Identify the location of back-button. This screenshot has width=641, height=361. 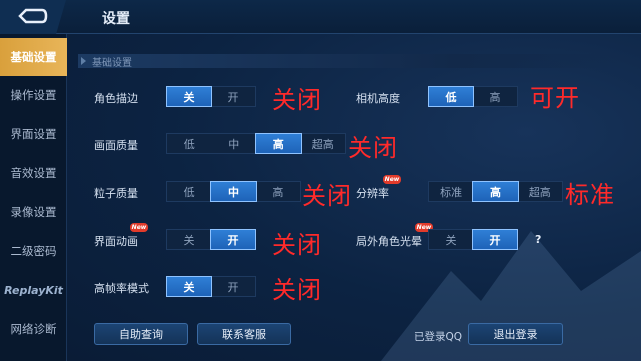
(33, 17).